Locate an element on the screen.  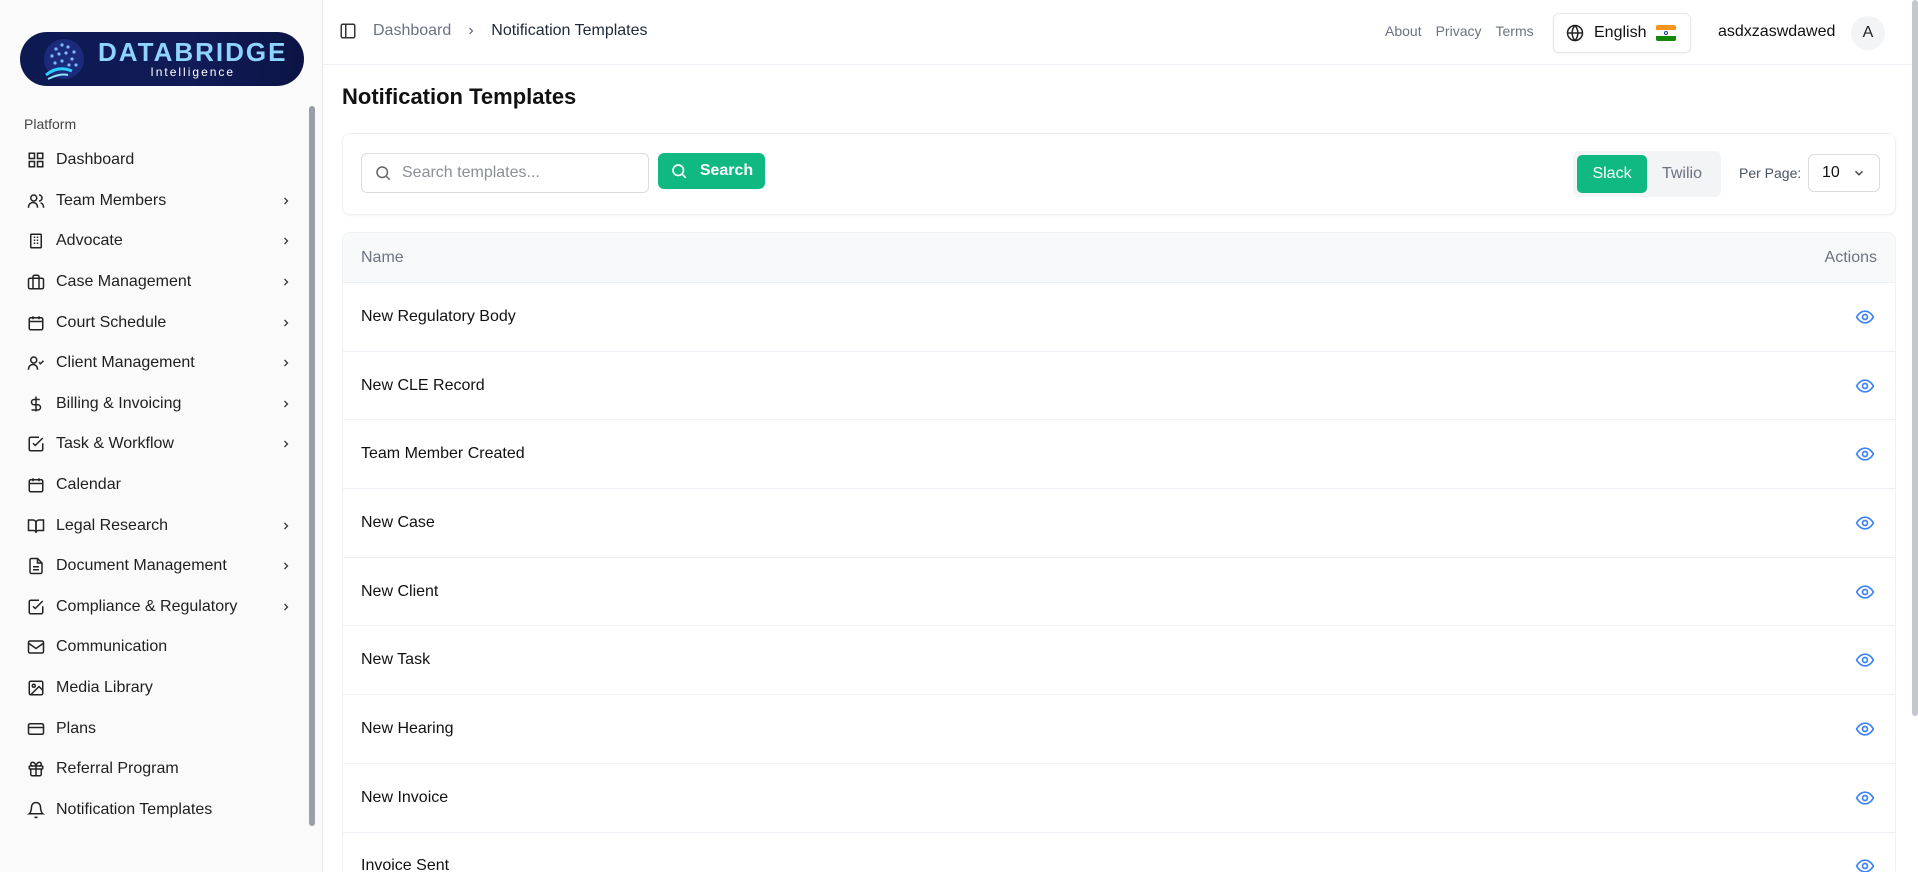
per-page-select: 10 is located at coordinates (1844, 173).